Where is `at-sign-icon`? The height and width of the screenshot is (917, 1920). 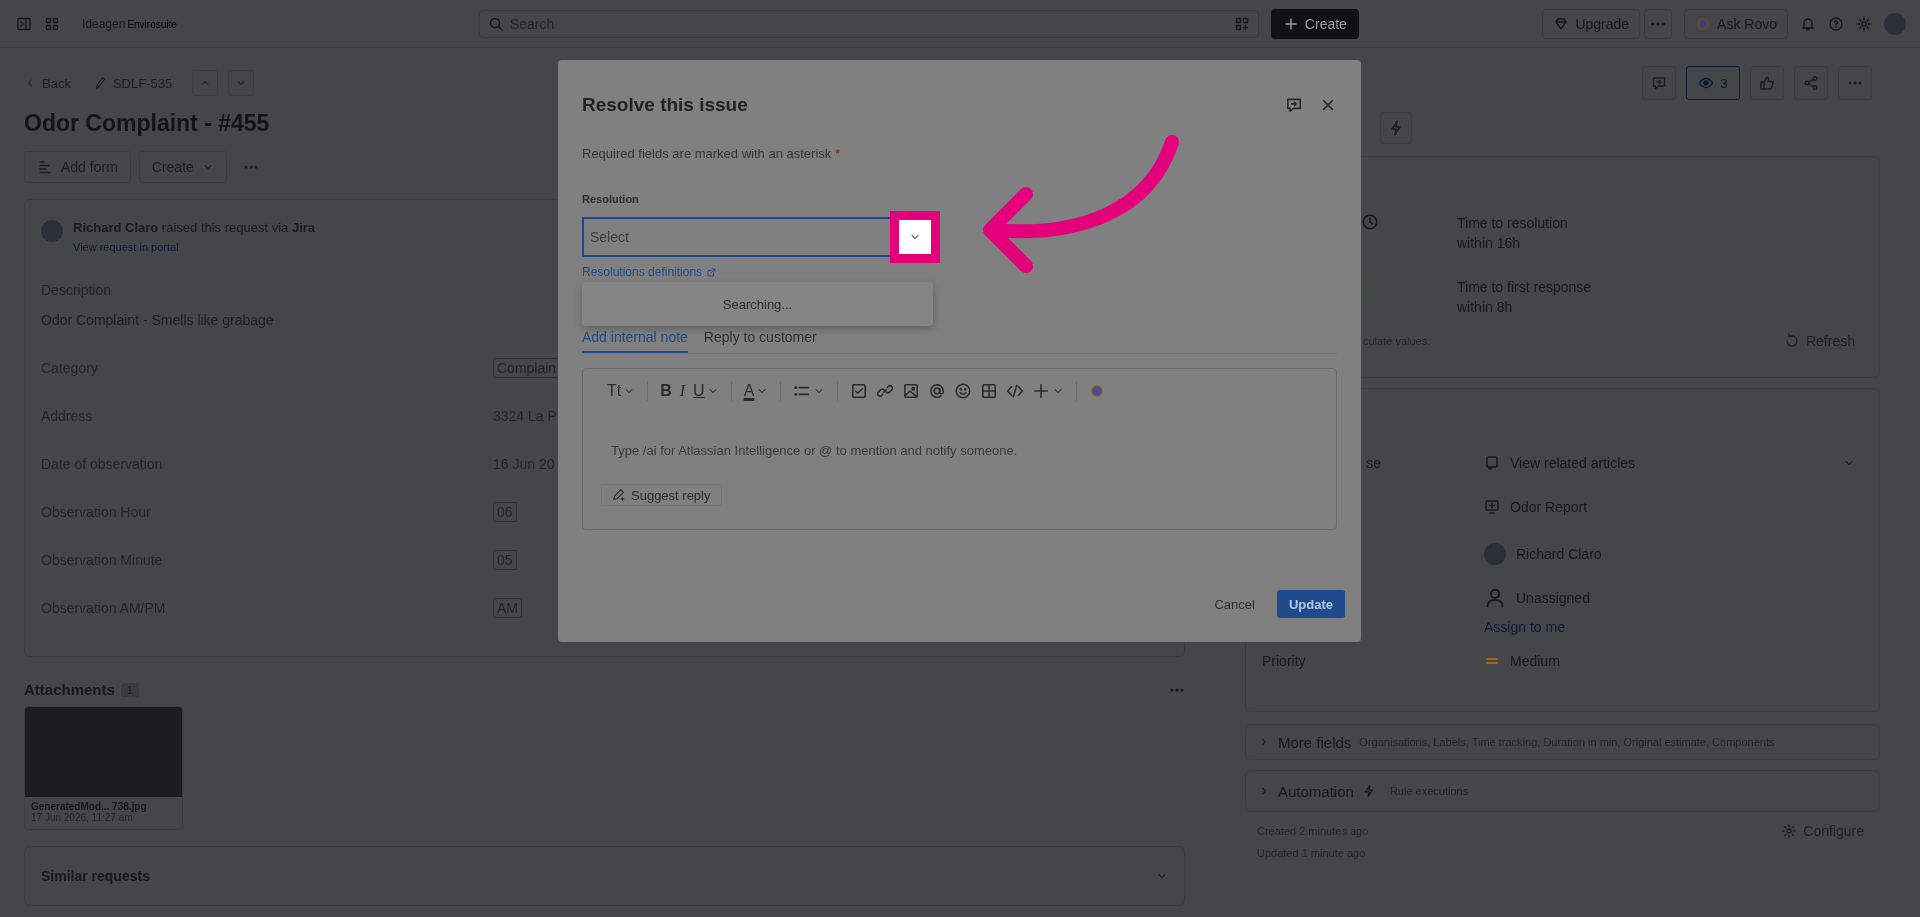
at-sign-icon is located at coordinates (937, 391).